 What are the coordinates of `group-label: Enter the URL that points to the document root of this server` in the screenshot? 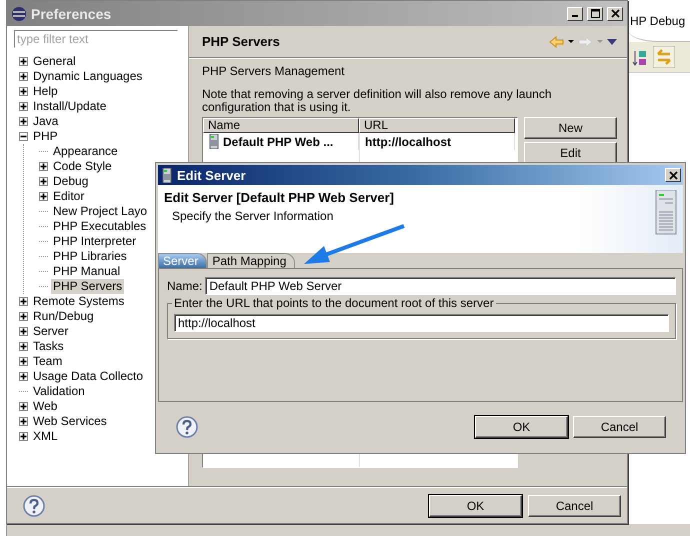 It's located at (334, 303).